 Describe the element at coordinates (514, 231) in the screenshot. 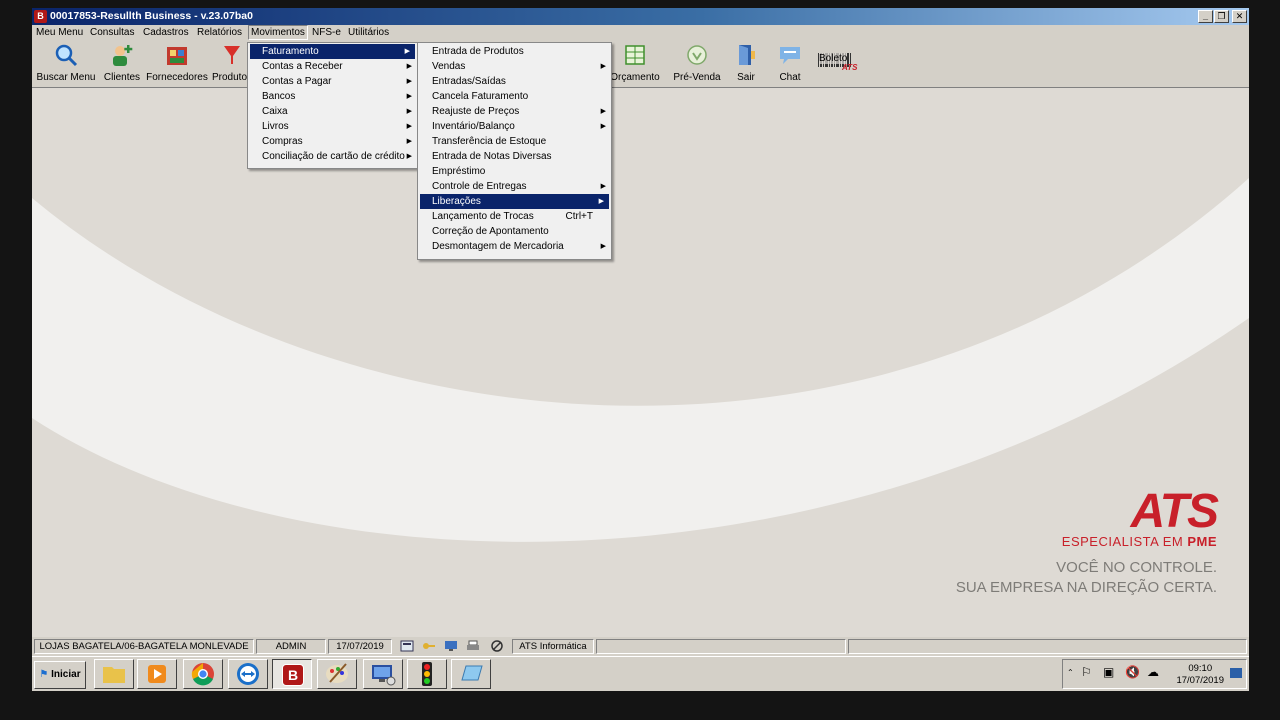

I see `menu-item-correcao-de-apontamento: Correção de Apontamento` at that location.